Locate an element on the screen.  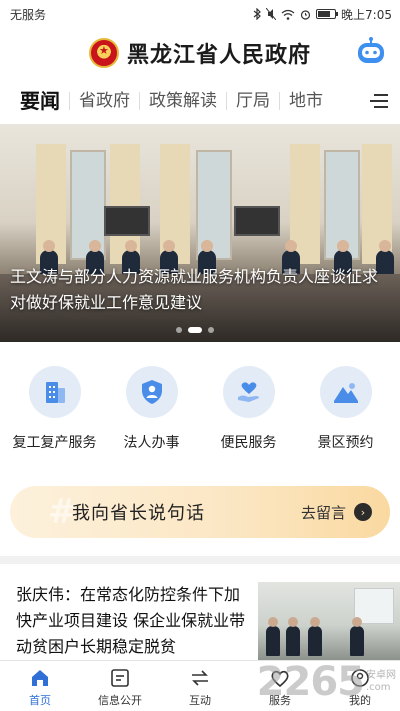
bottom-nav: 首页 信息公开 互动 服务 我的 is located at coordinates (200, 685).